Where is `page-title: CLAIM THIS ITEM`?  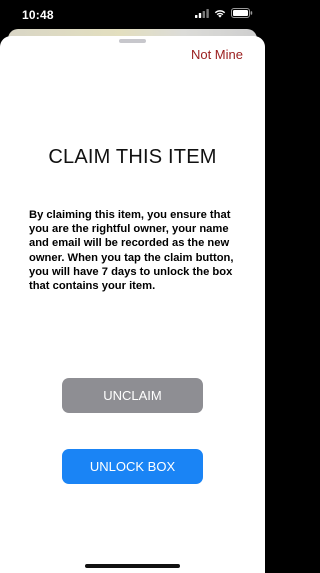
page-title: CLAIM THIS ITEM is located at coordinates (132, 157).